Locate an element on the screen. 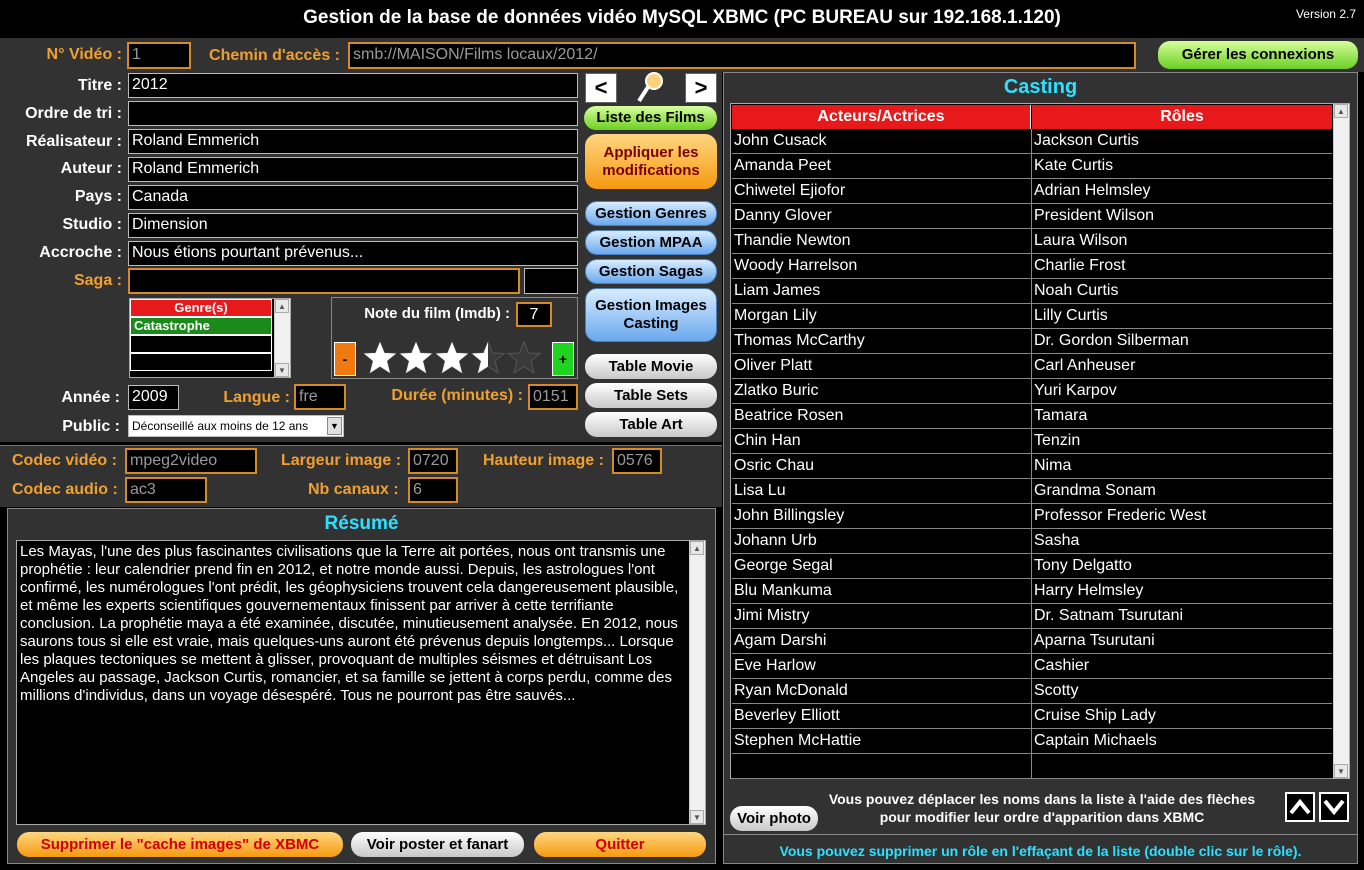 The width and height of the screenshot is (1364, 870). manage-casting-images-button: Gestion Images Casting is located at coordinates (651, 315).